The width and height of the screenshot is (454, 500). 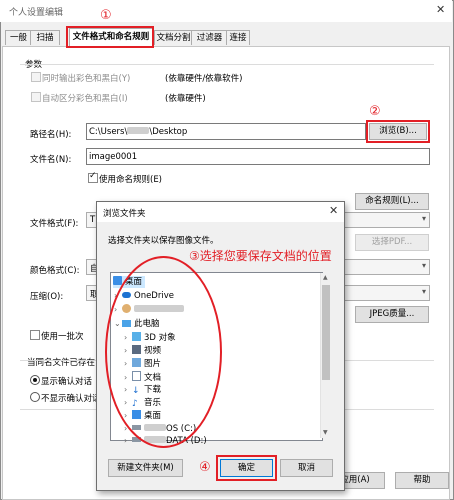 What do you see at coordinates (67, 382) in the screenshot?
I see `show-confirm-label: 显示确认对话` at bounding box center [67, 382].